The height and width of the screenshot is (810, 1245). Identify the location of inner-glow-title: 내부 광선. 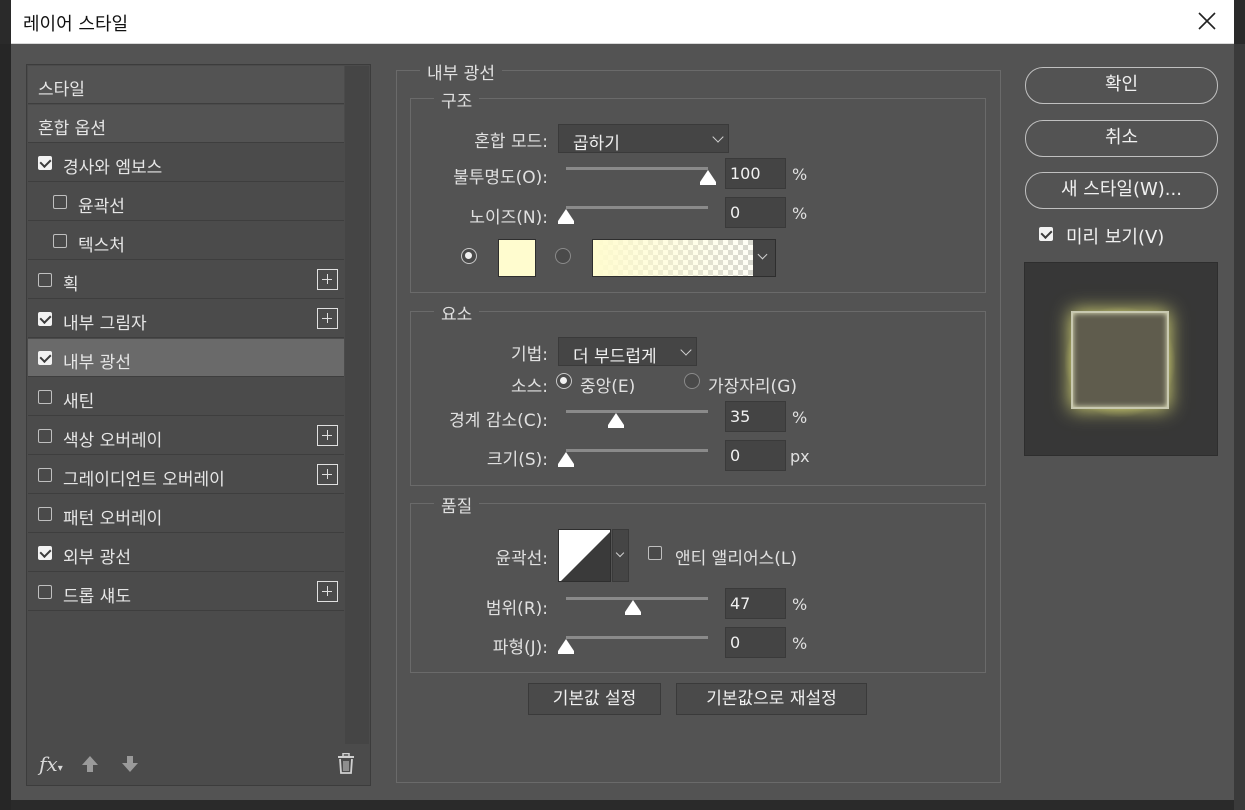
(461, 71).